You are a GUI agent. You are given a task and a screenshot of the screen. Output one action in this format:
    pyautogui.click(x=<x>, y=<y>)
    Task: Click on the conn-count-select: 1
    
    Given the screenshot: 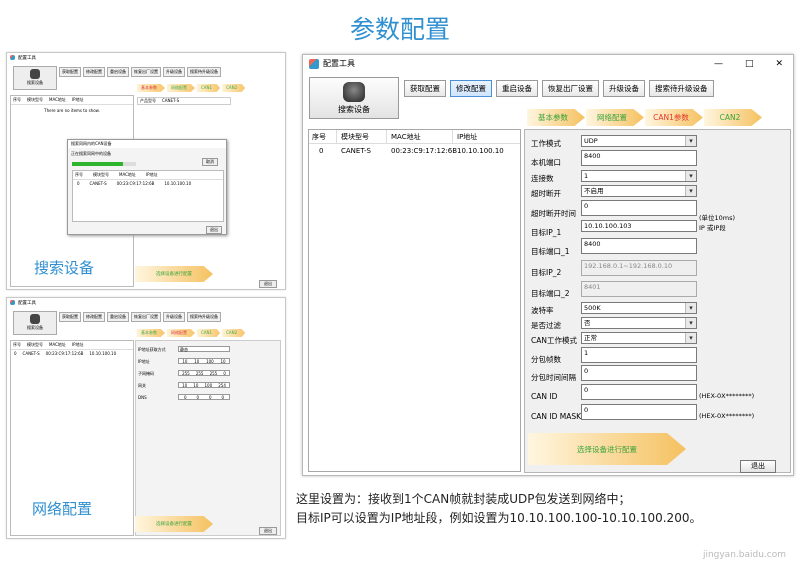 What is the action you would take?
    pyautogui.click(x=639, y=176)
    